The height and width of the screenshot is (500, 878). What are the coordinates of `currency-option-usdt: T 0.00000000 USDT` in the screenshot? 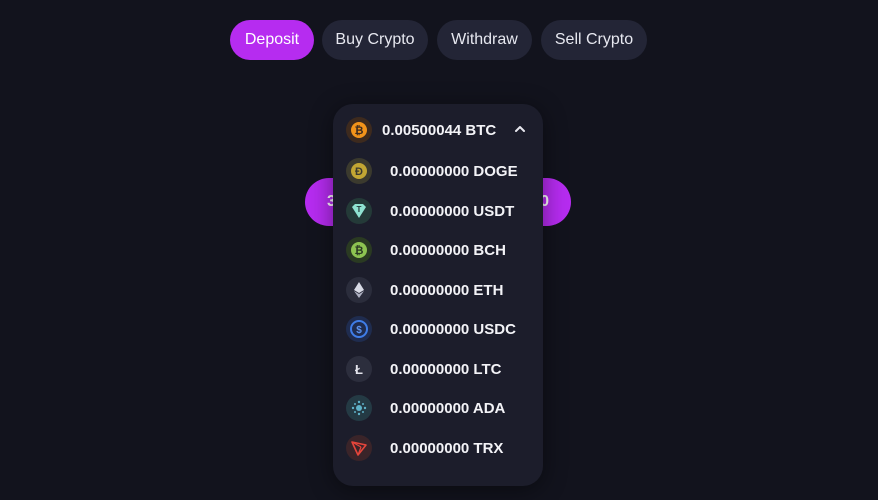 It's located at (438, 211).